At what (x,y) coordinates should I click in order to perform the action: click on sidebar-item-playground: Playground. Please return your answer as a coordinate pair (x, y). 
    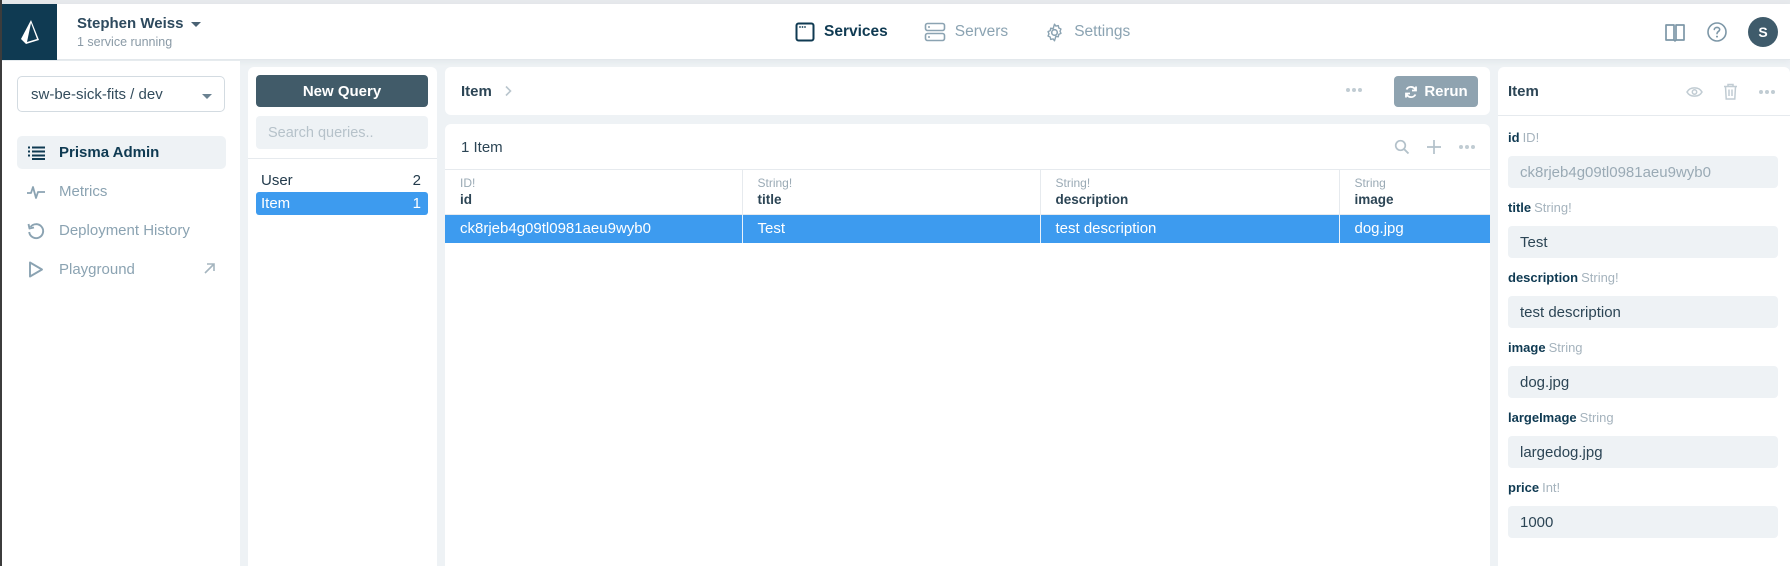
    Looking at the image, I should click on (121, 269).